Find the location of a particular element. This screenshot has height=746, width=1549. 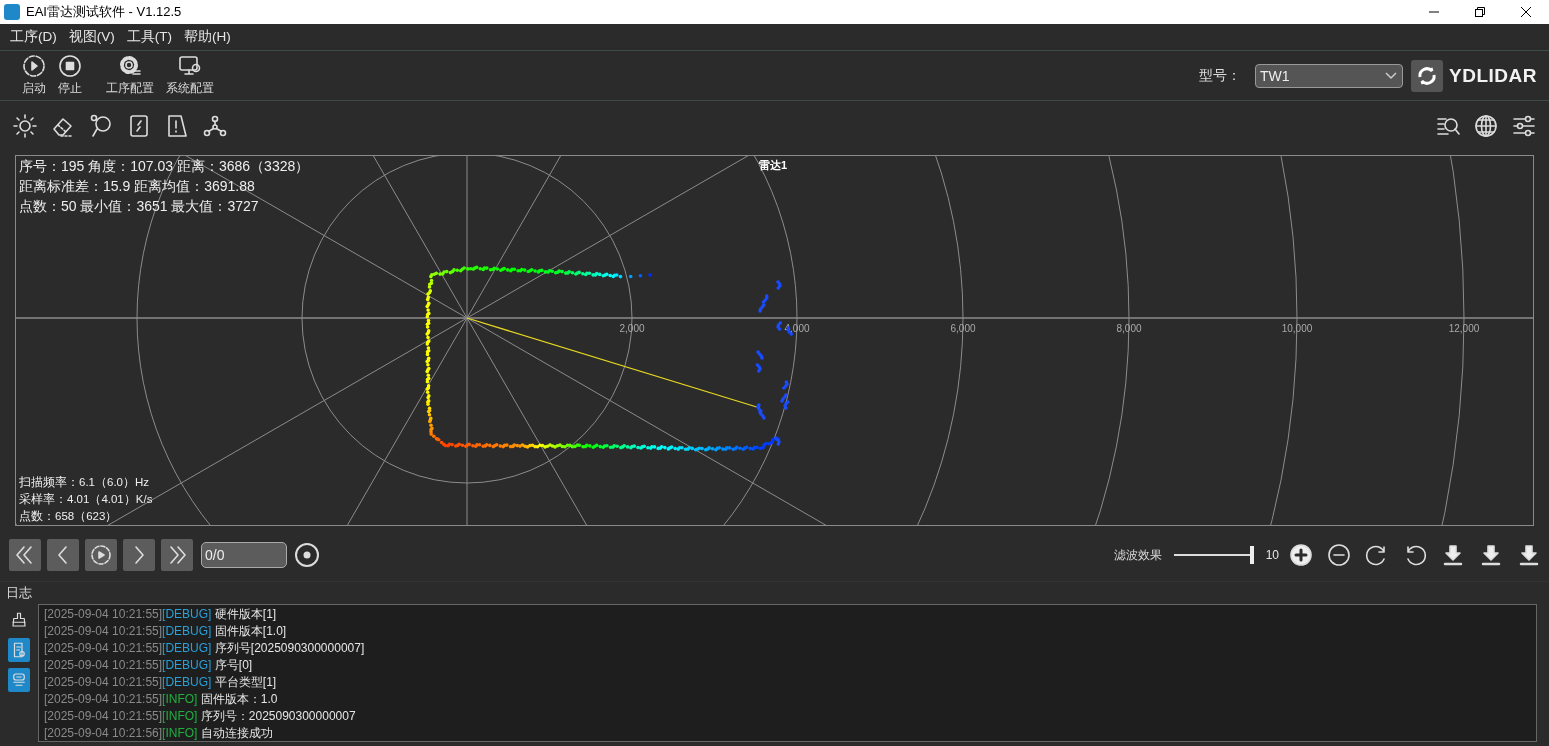

start-icon is located at coordinates (34, 66).